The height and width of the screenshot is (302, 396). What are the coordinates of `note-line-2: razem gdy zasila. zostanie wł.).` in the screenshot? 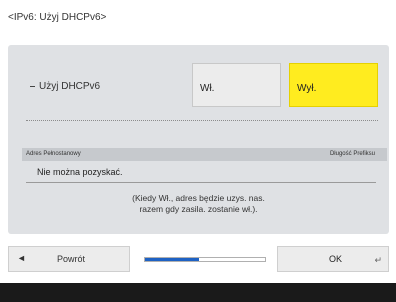 It's located at (198, 209).